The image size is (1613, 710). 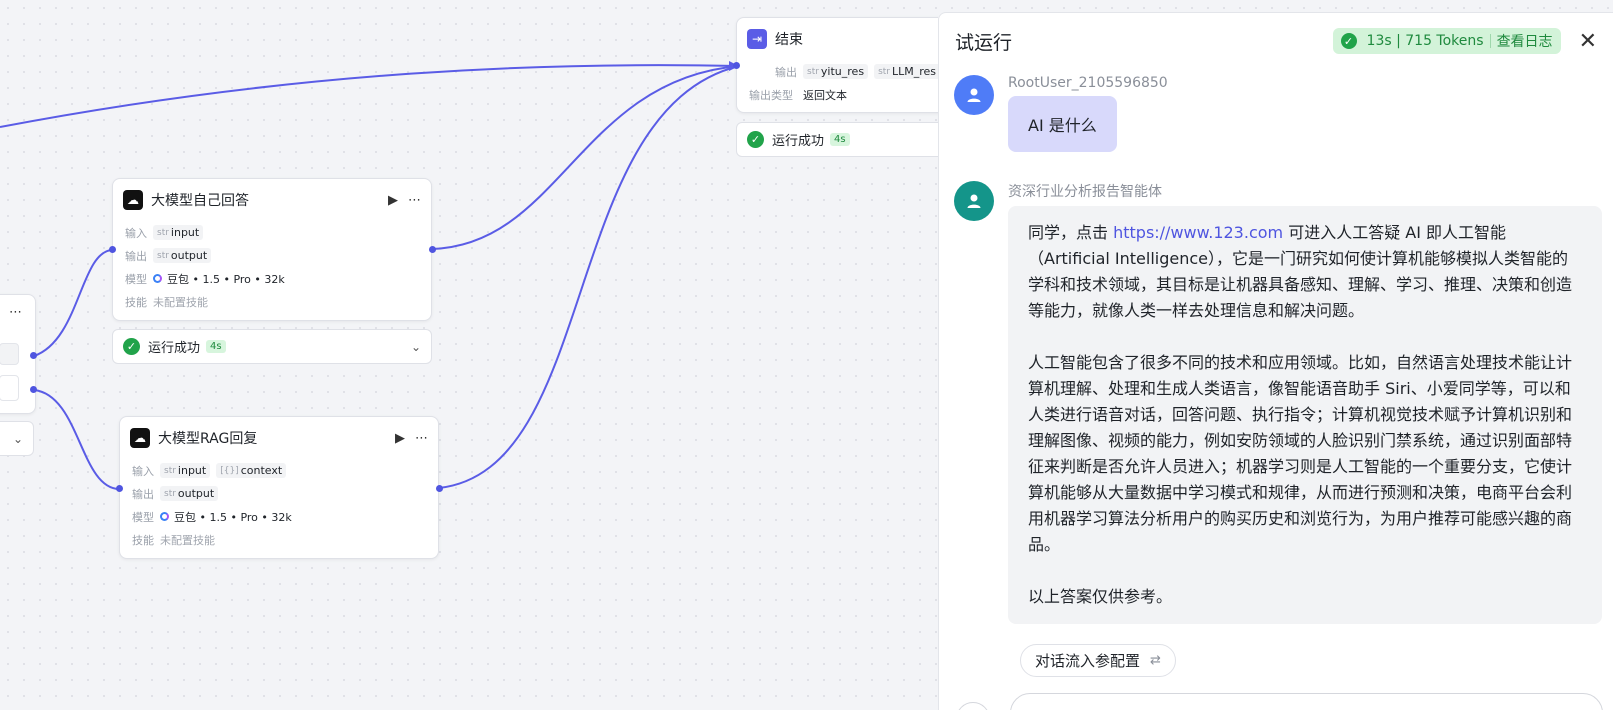 I want to click on variable-tag: str yitu_res, so click(x=836, y=71).